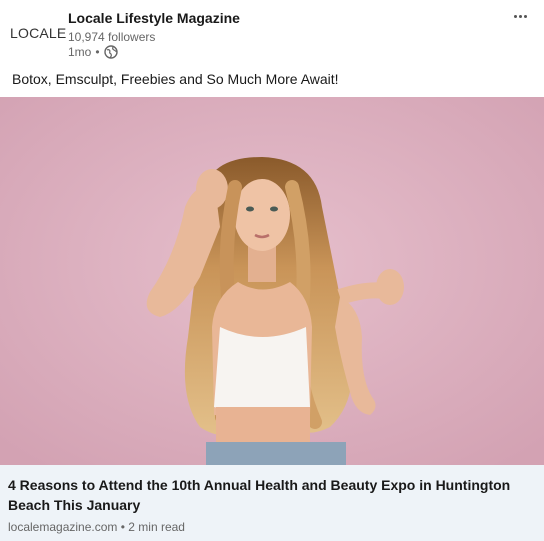  I want to click on link-meta: localemagazine.com • 2 min read, so click(96, 527).